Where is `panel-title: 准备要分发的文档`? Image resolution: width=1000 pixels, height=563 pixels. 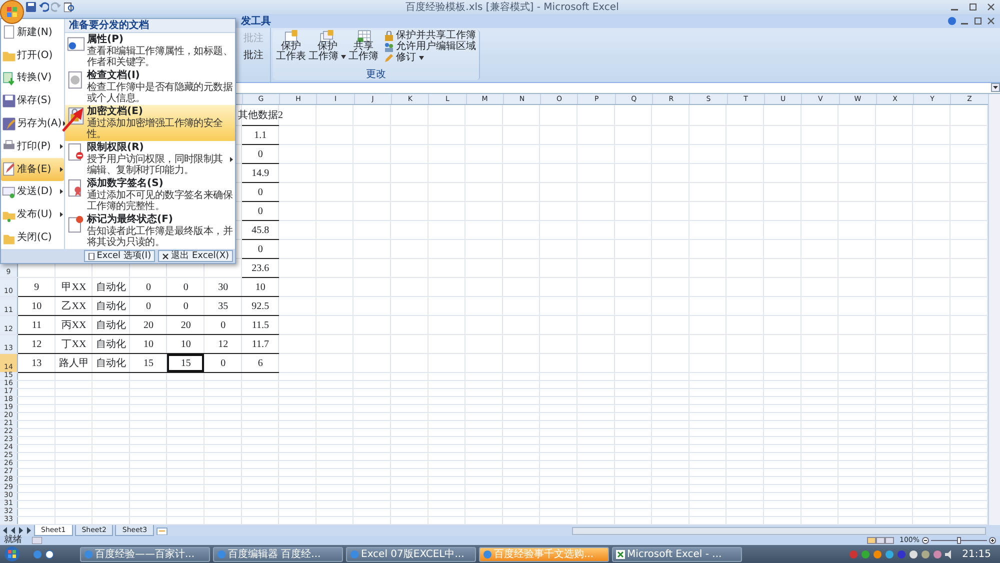
panel-title: 准备要分发的文档 is located at coordinates (150, 26).